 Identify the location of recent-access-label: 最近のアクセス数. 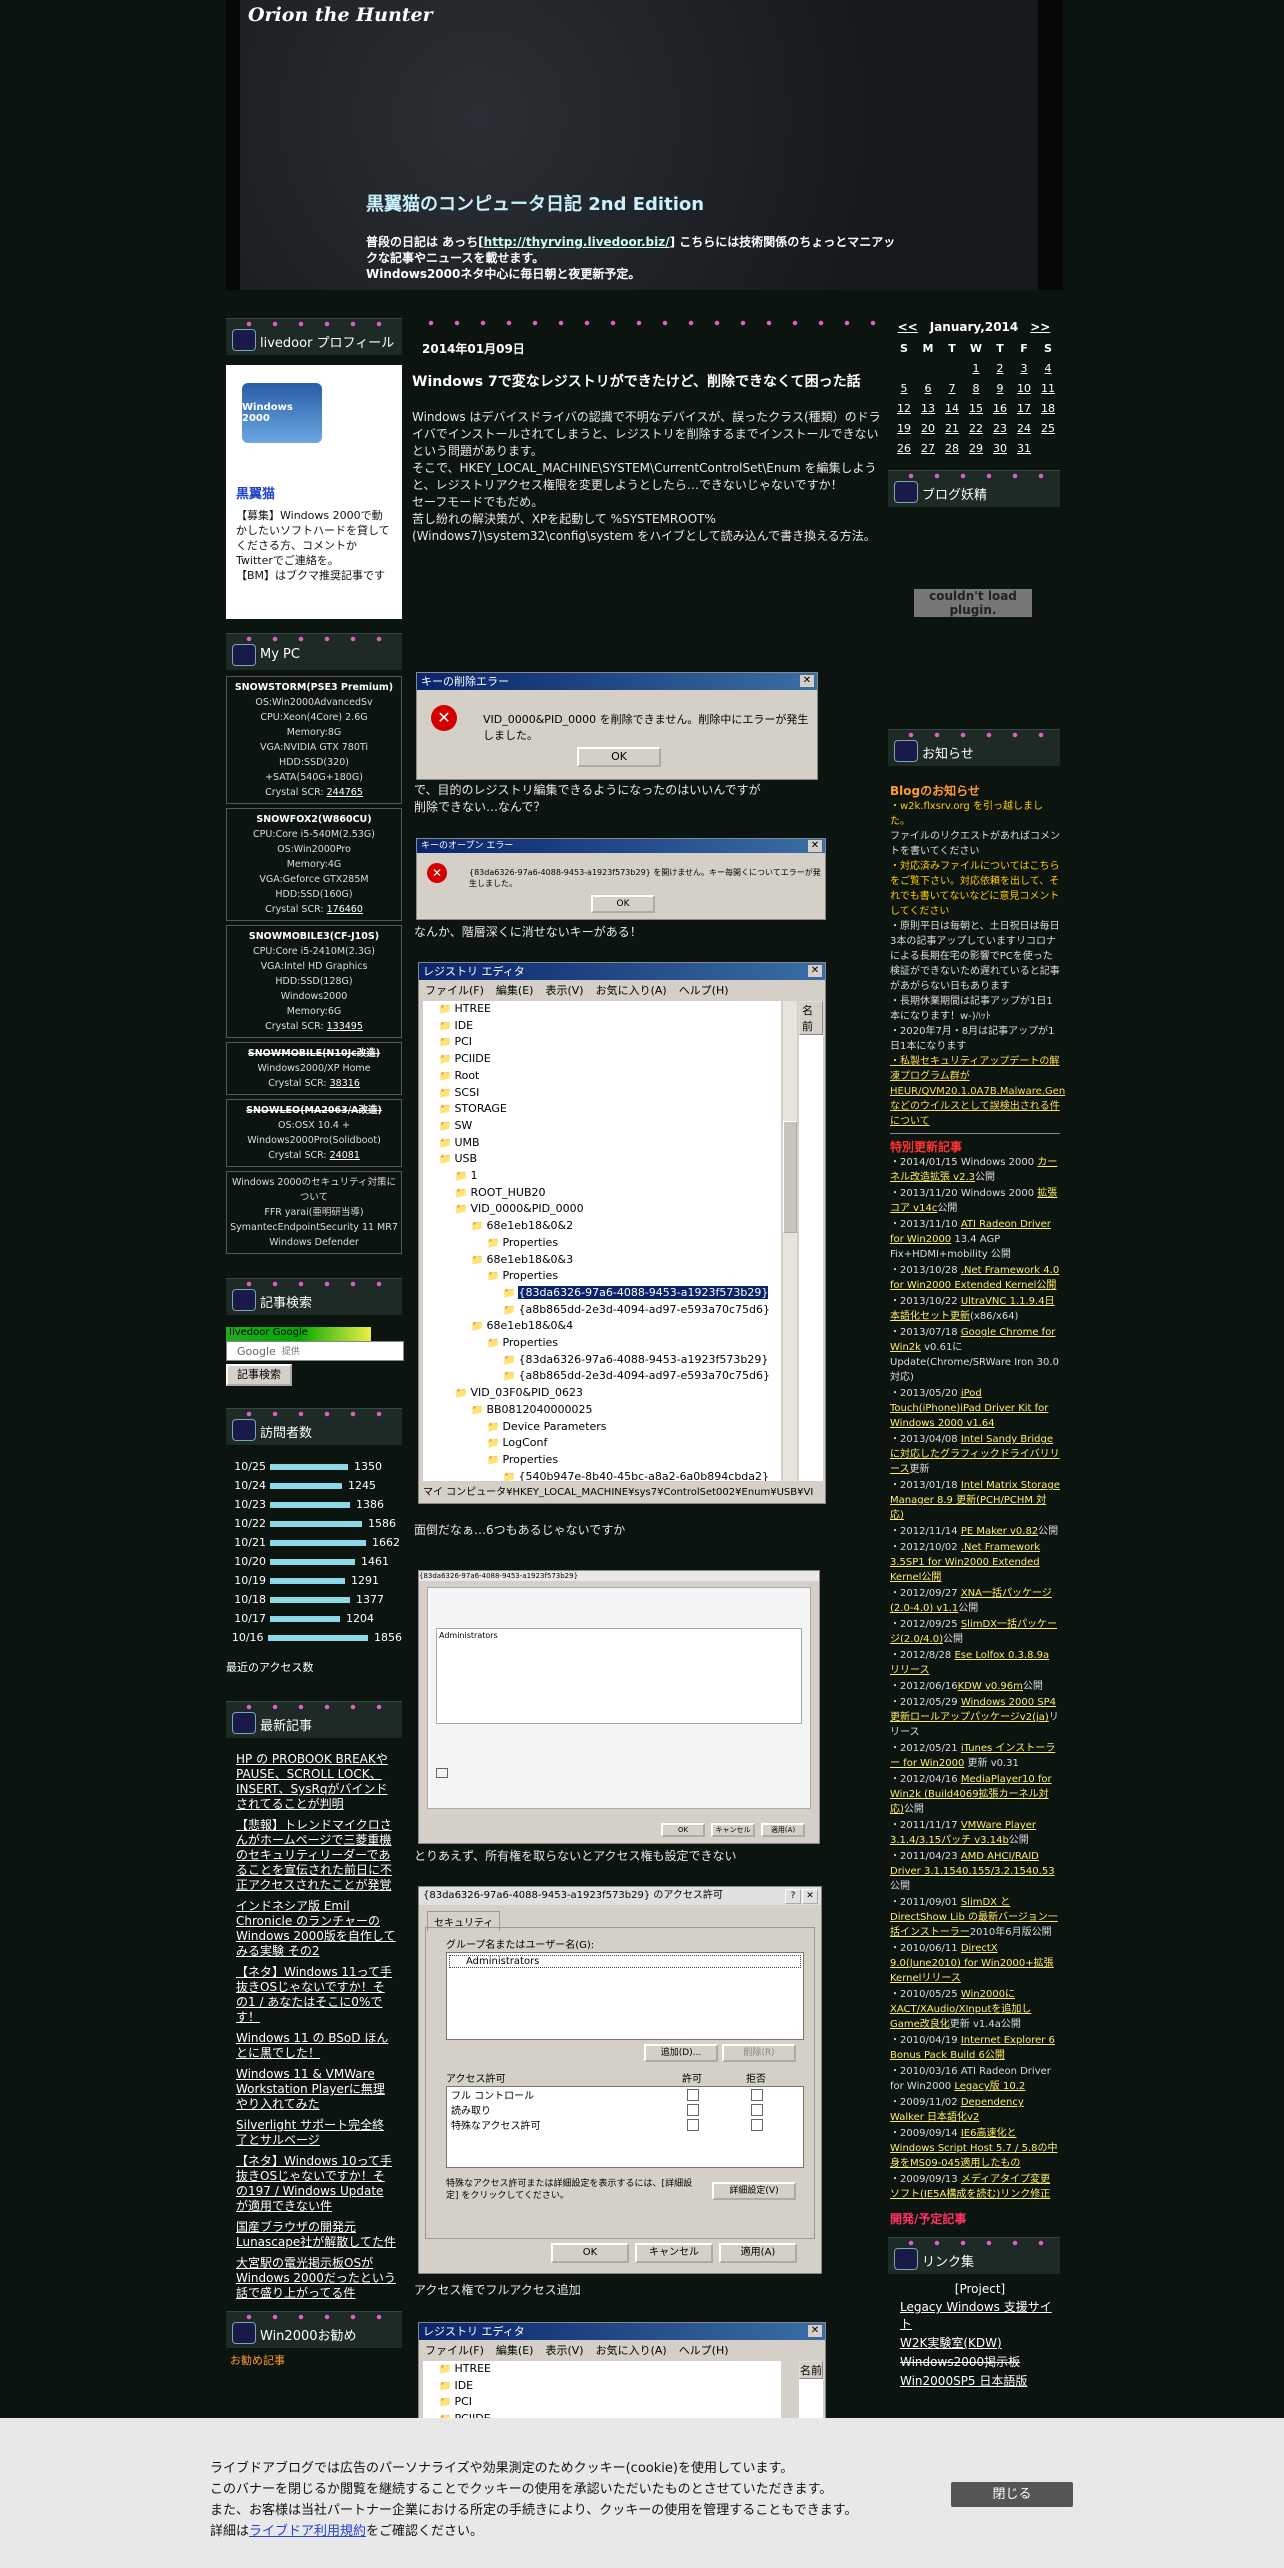
(314, 1667).